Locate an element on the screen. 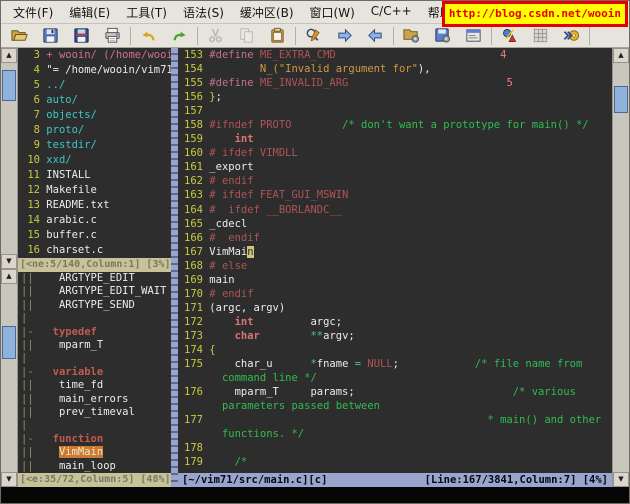  code-line: 165 _cdecl is located at coordinates (398, 224).